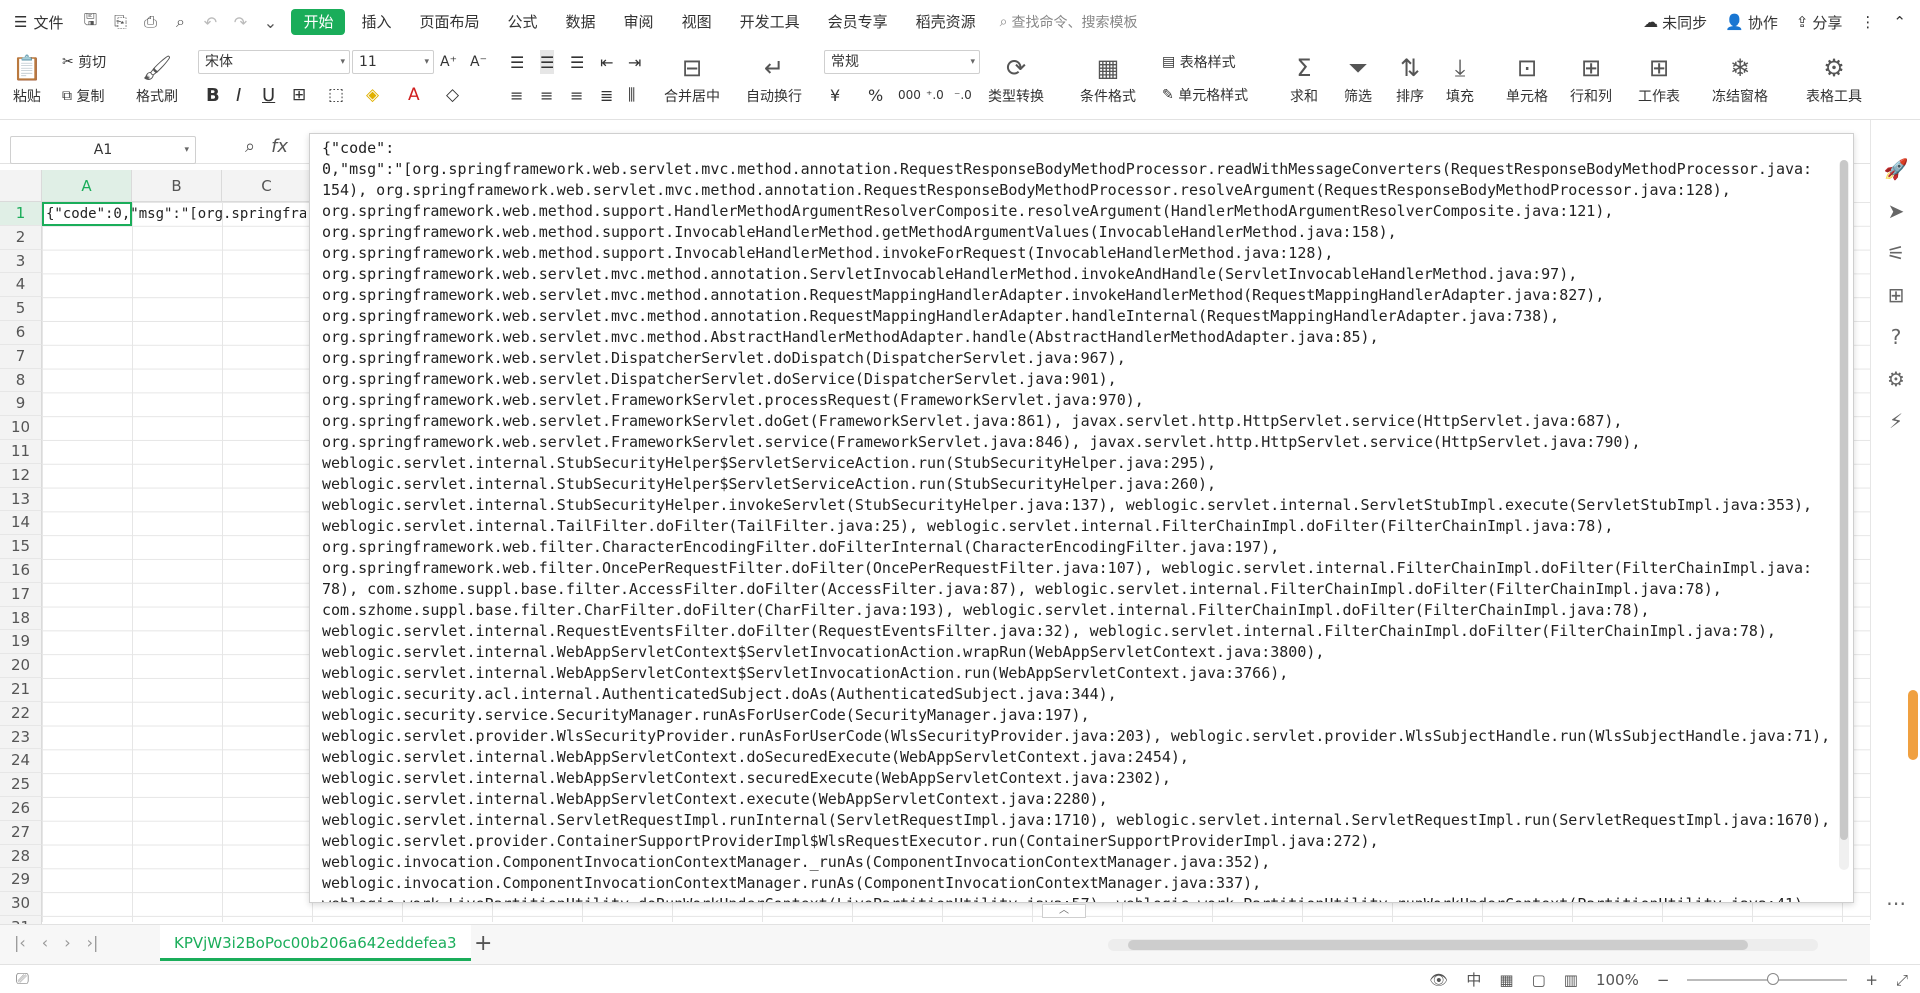 The image size is (1920, 993). I want to click on row-header-12: 12, so click(21, 475).